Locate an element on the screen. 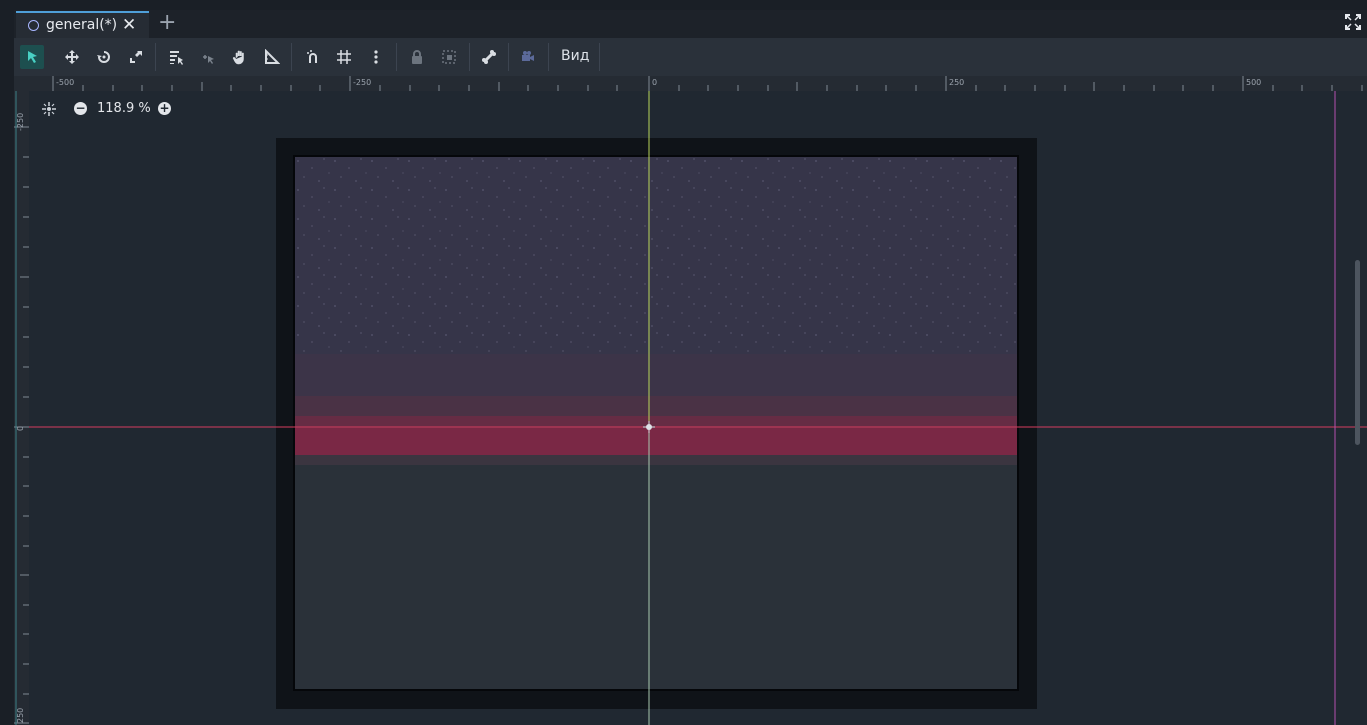 The height and width of the screenshot is (725, 1367). vertical-ruler-ticks is located at coordinates (21, 425).